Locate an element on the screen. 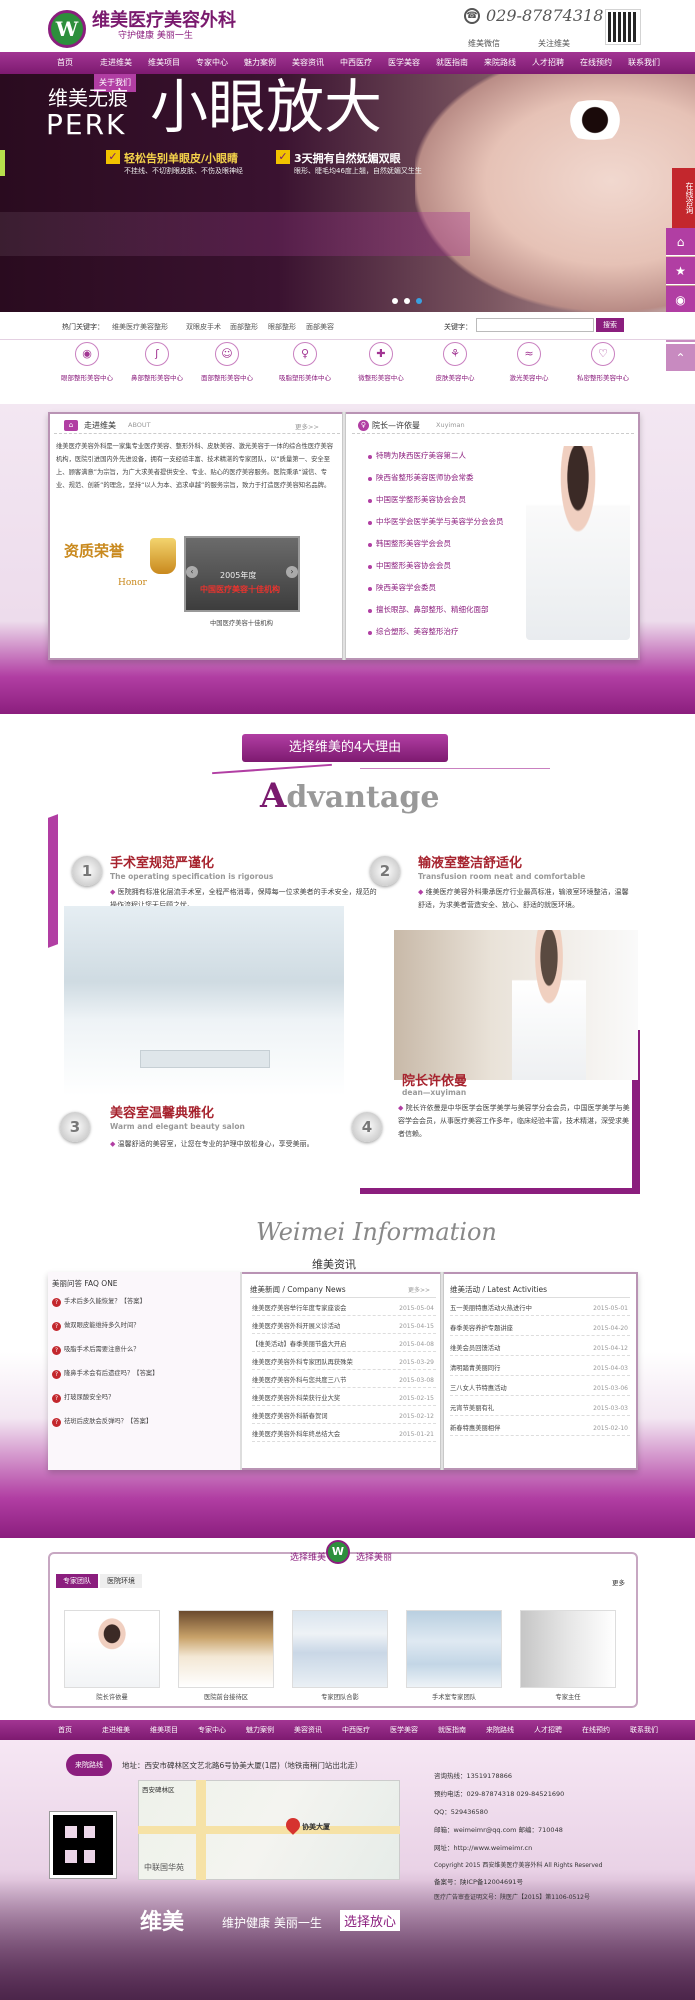 This screenshot has height=2000, width=695. category-eye: ◉ 眼部整形美容中心 is located at coordinates (87, 369).